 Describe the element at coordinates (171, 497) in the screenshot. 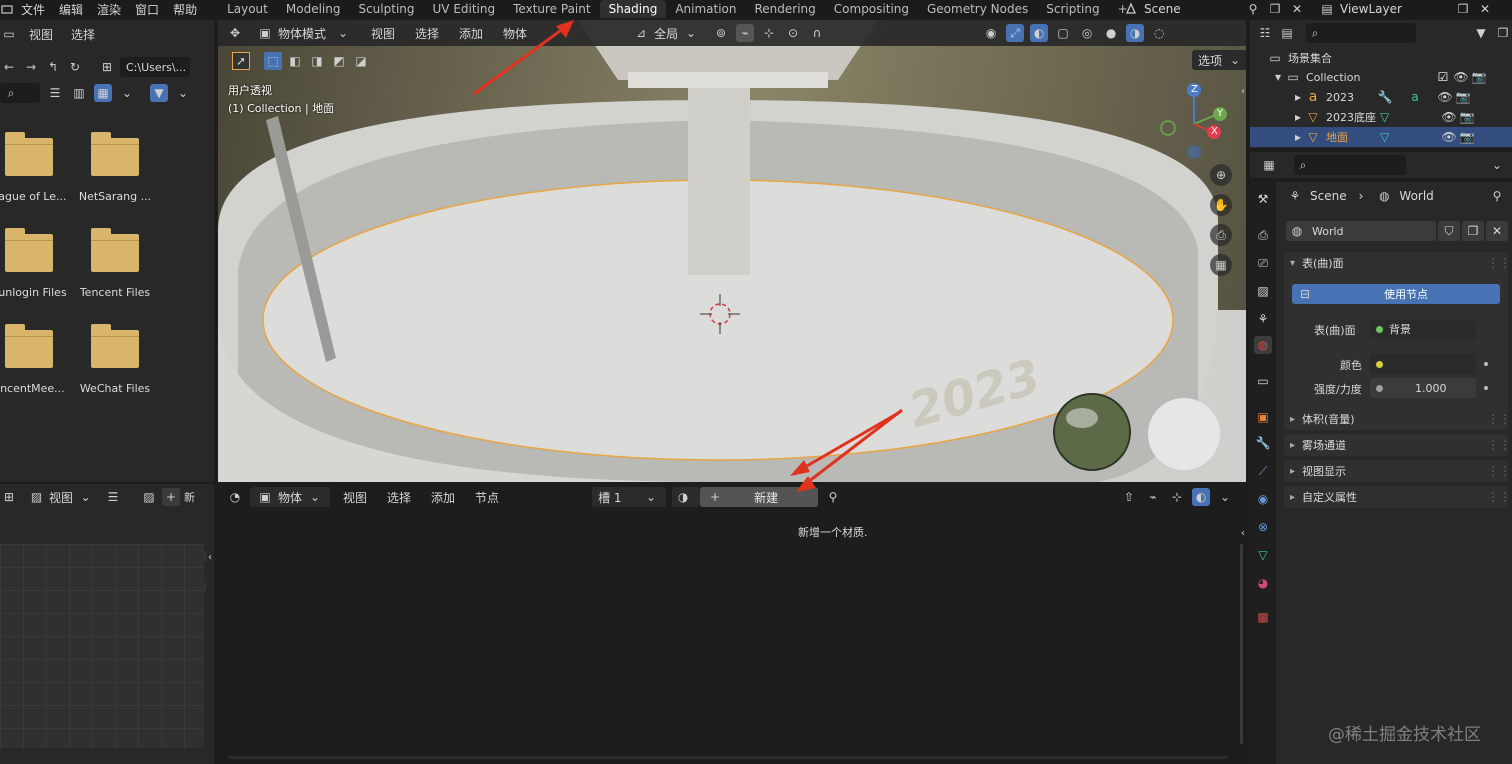

I see `add-image-icon: +` at that location.